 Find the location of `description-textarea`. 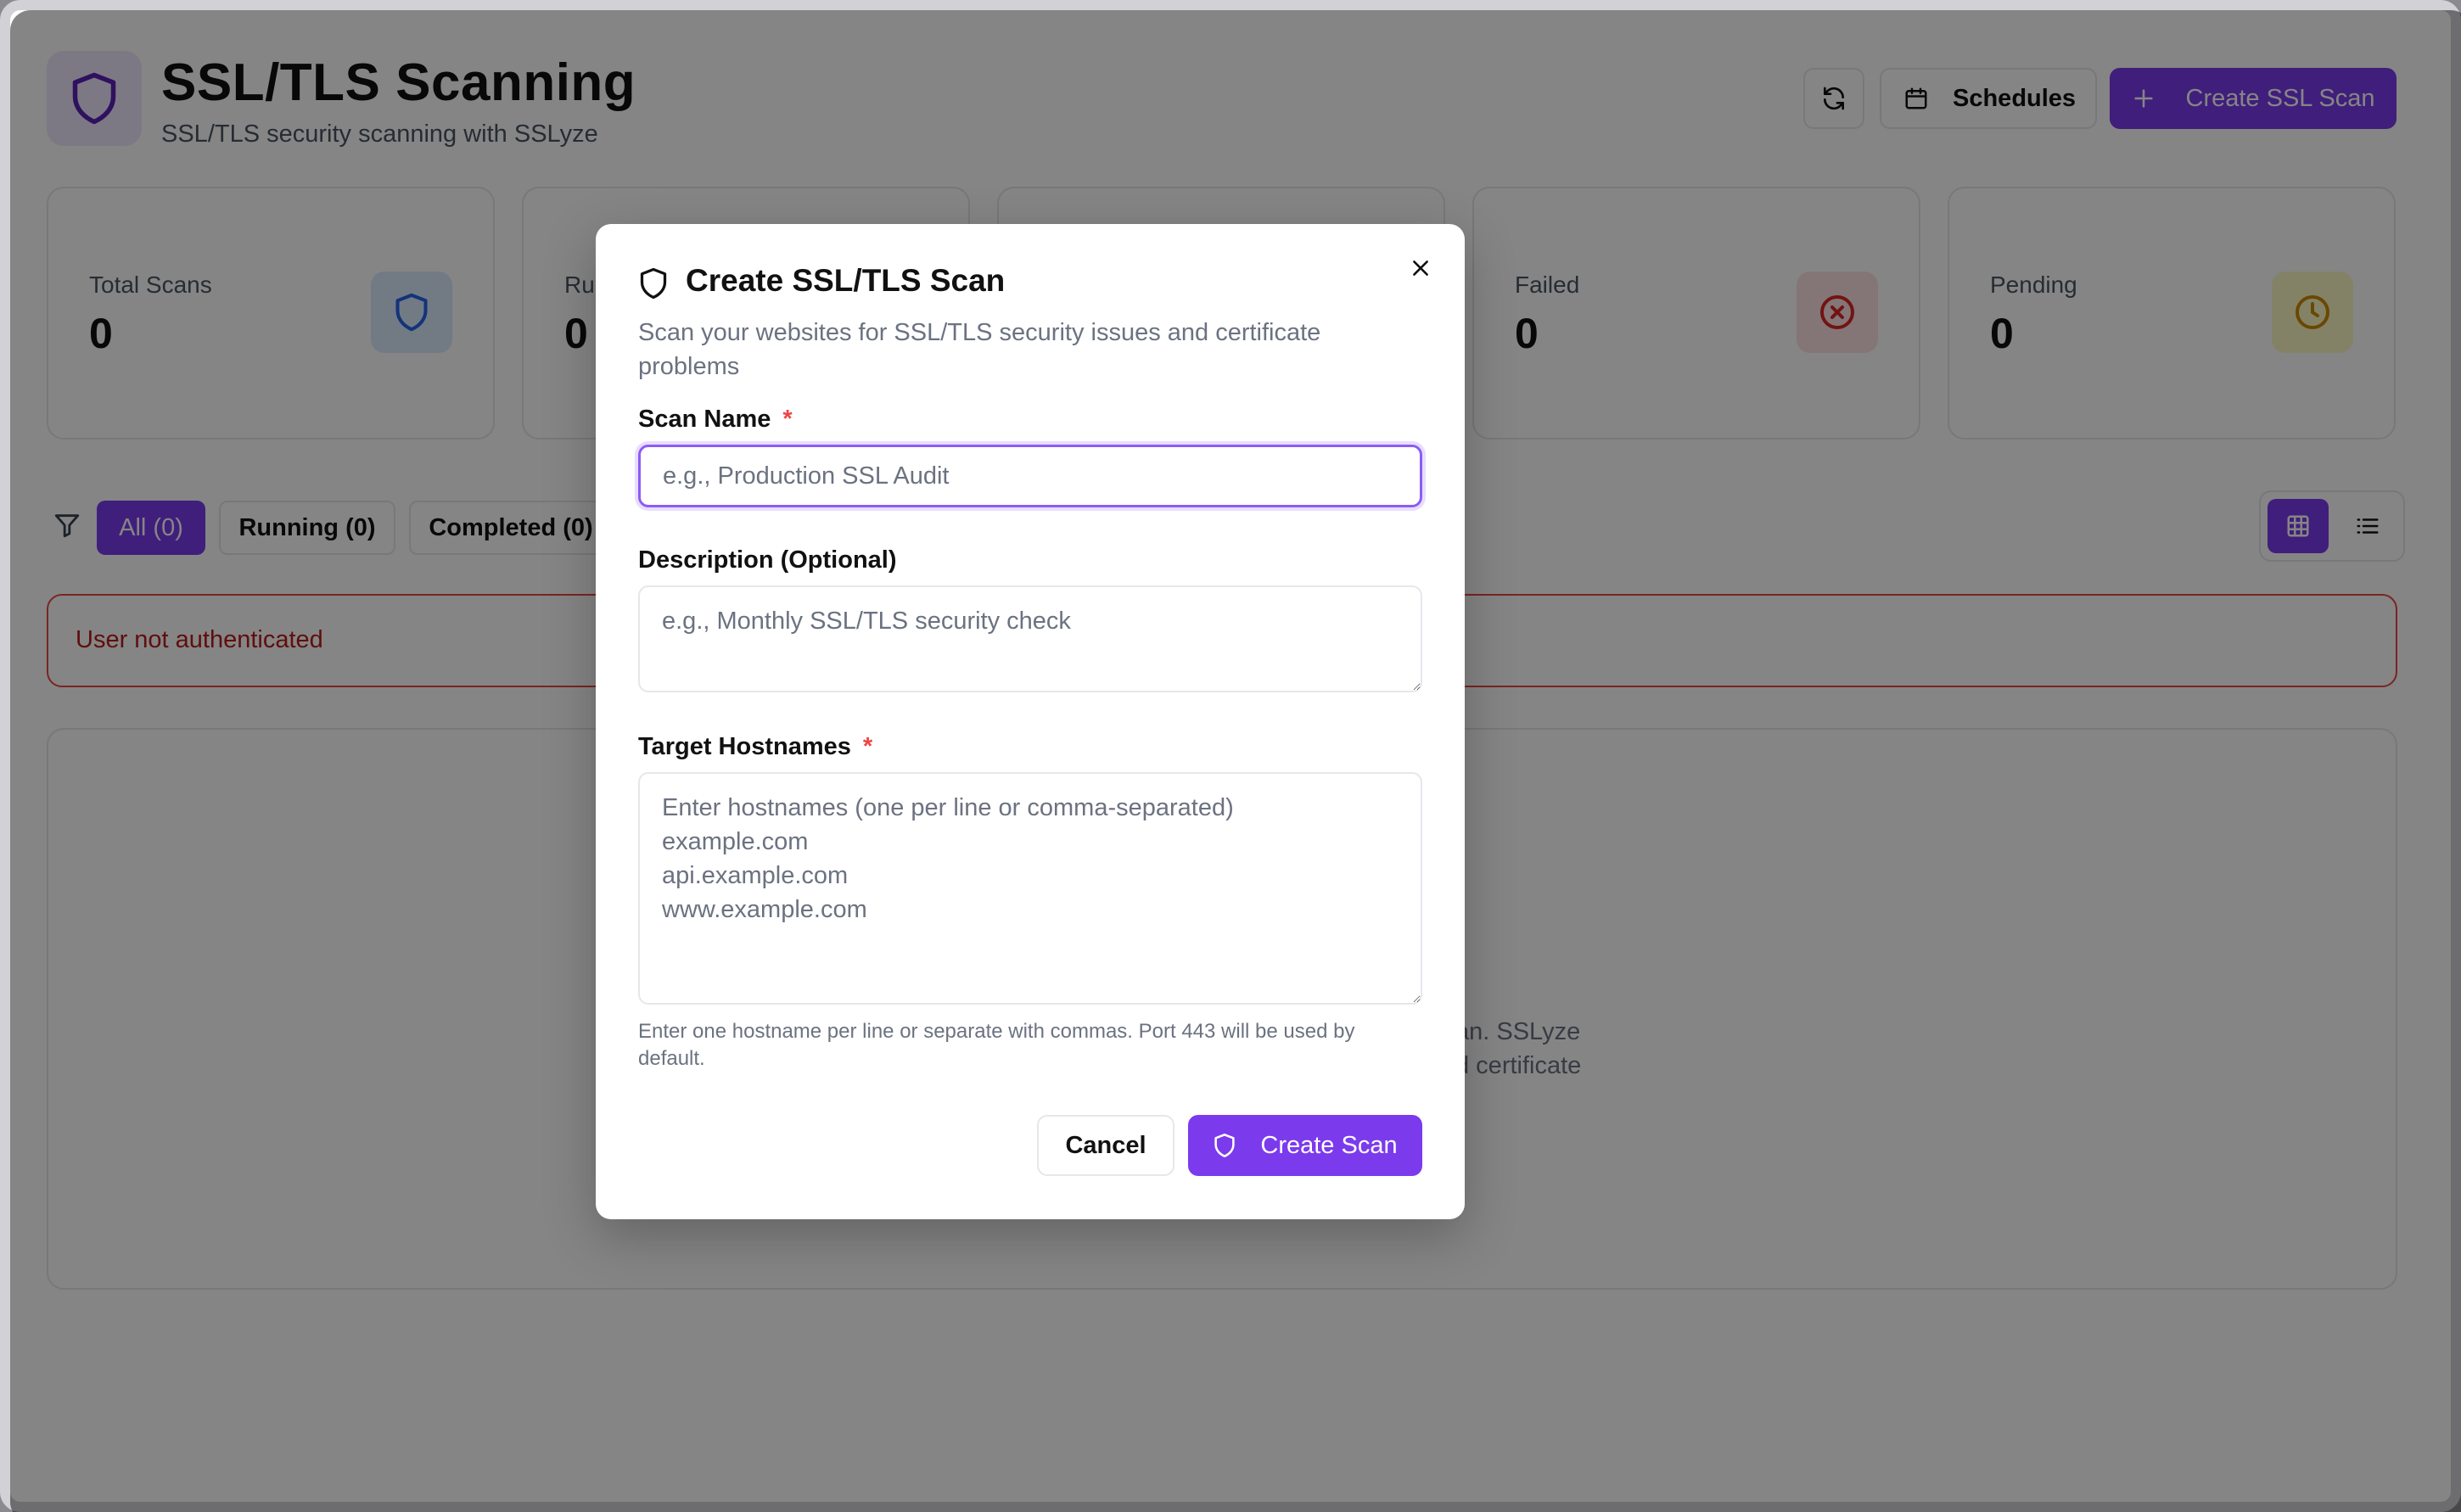

description-textarea is located at coordinates (1030, 638).